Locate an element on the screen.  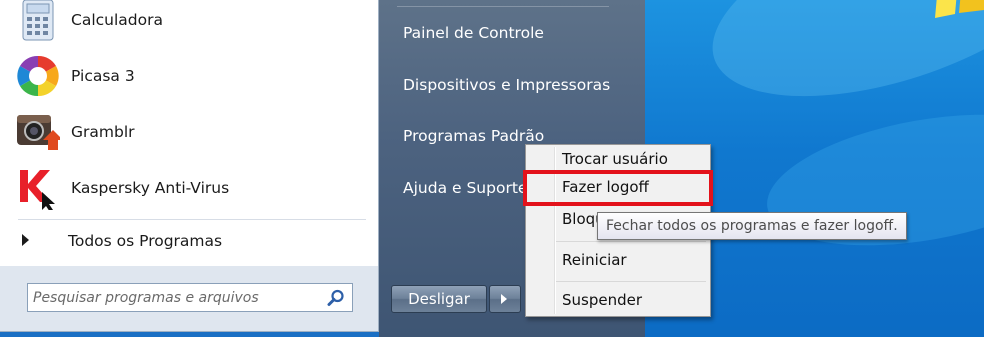
all-programs-button: Todos os Programas is located at coordinates (185, 242).